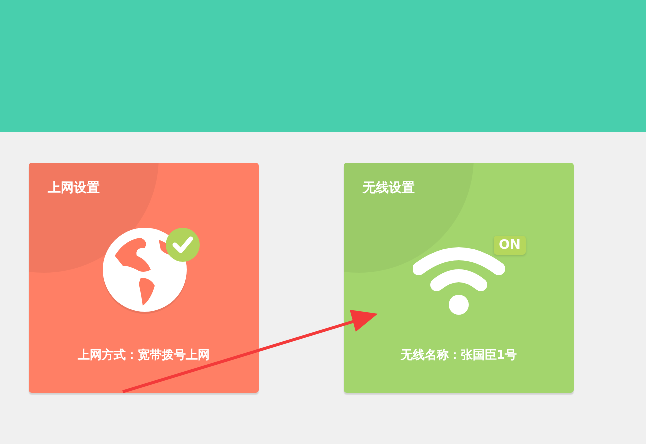 The height and width of the screenshot is (444, 646). What do you see at coordinates (74, 188) in the screenshot?
I see `card-title: 上网设置` at bounding box center [74, 188].